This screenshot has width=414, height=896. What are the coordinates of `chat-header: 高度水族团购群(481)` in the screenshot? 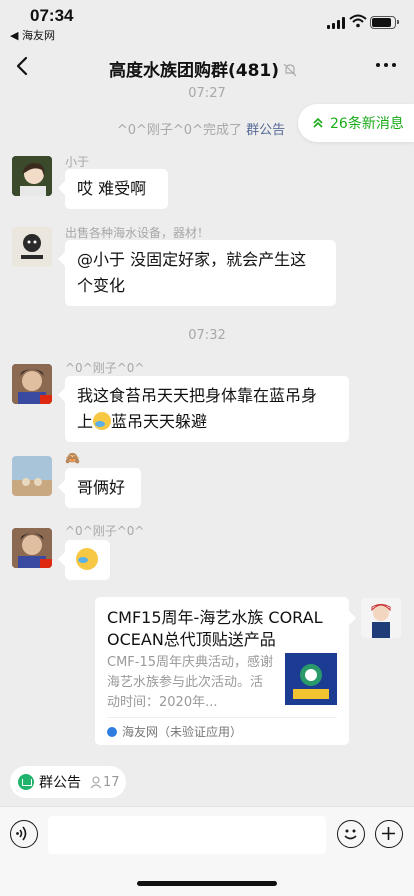 It's located at (207, 66).